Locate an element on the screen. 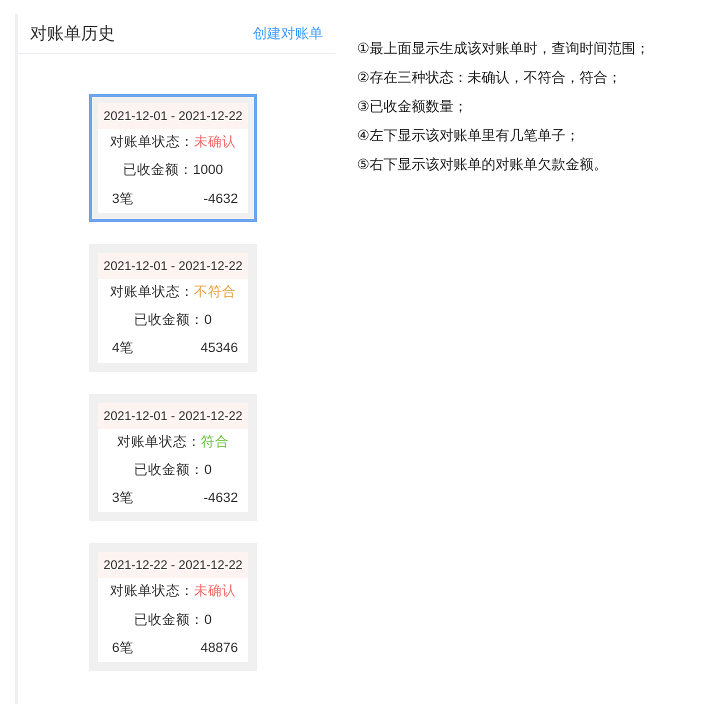 This screenshot has width=722, height=707. status-text: 不符合 is located at coordinates (215, 291).